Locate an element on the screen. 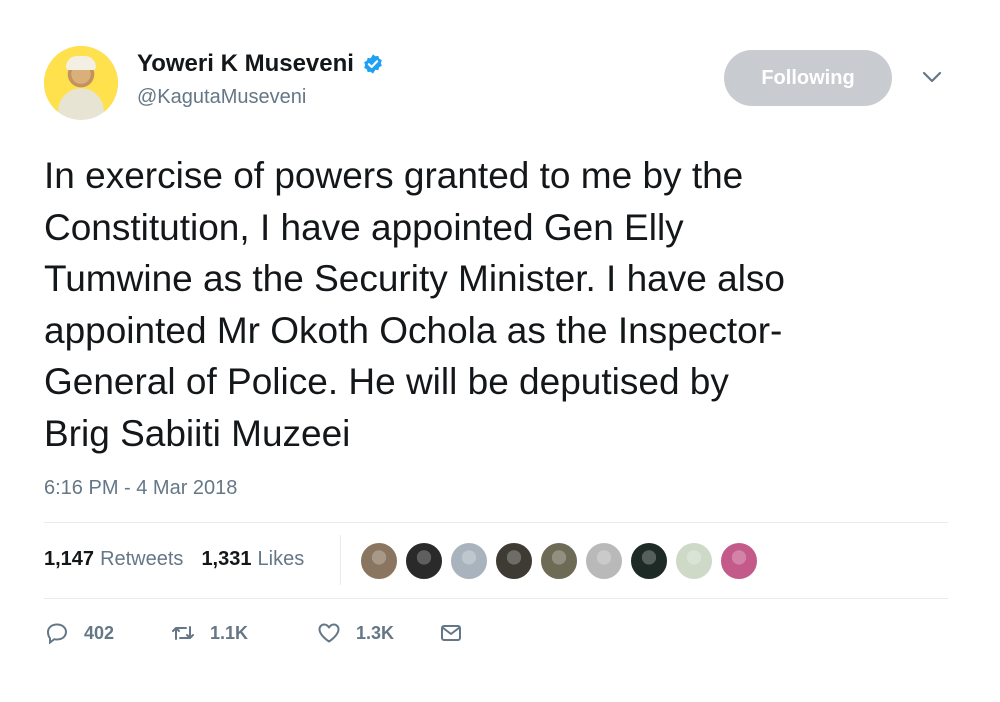  name-row: Yoweri K Museveni is located at coordinates (260, 64).